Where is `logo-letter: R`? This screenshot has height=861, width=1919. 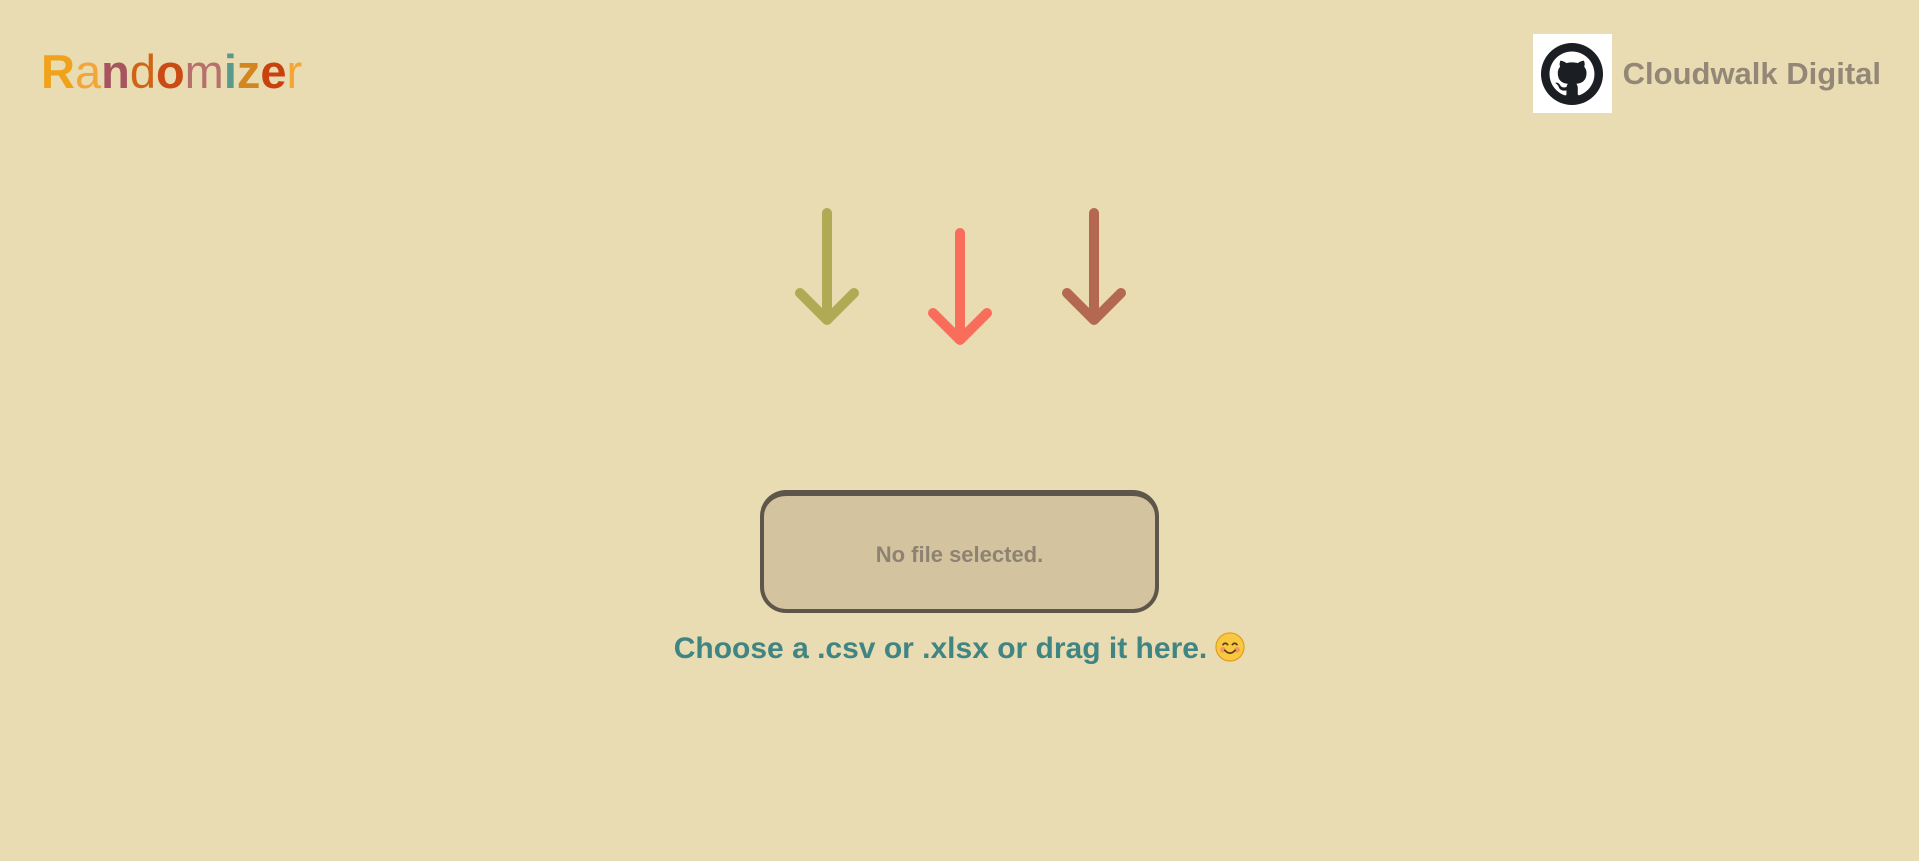
logo-letter: R is located at coordinates (58, 71).